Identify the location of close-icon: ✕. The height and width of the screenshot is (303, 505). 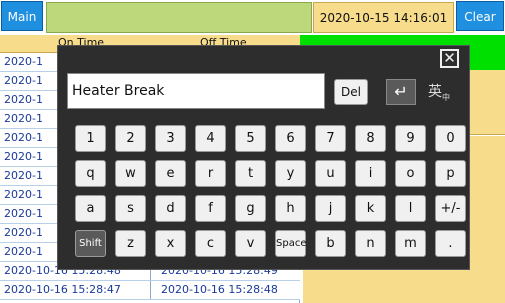
(449, 58).